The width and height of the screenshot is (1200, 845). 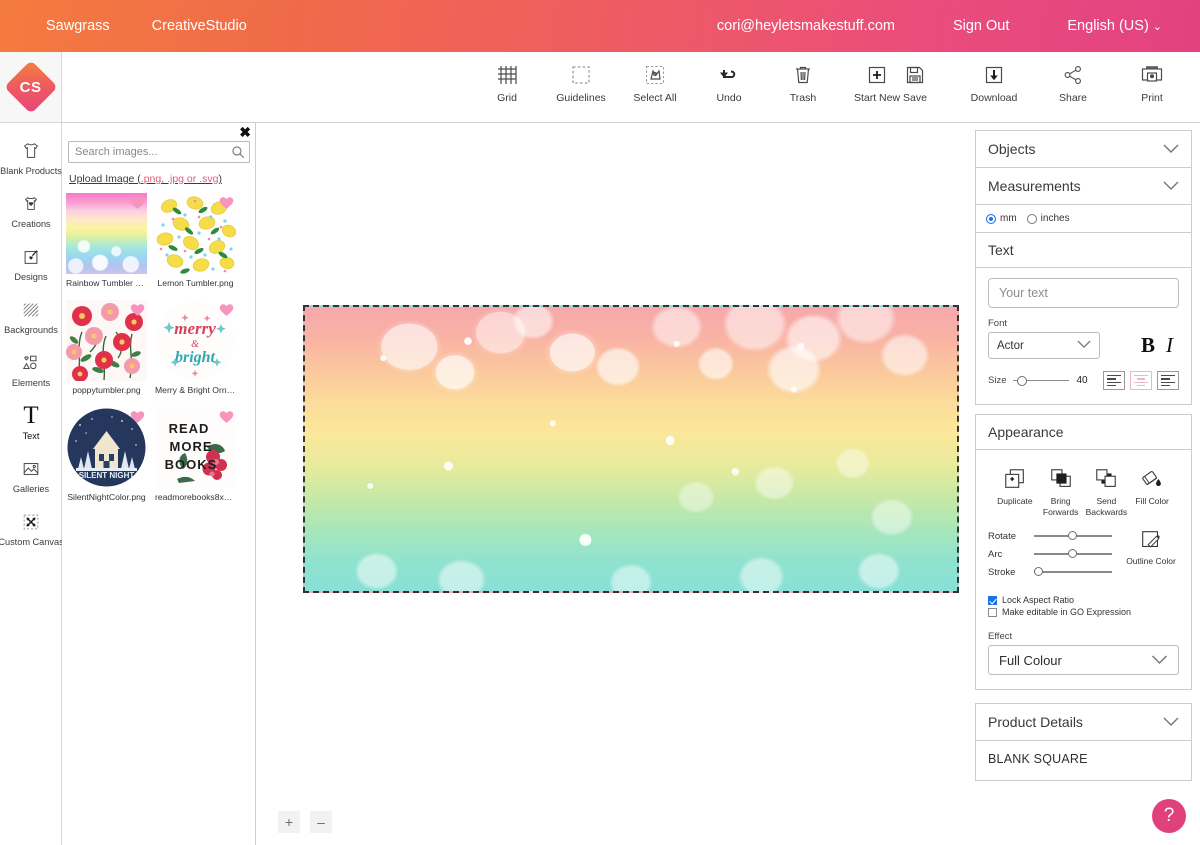 I want to click on duplicate-button: Duplicate, so click(x=1015, y=491).